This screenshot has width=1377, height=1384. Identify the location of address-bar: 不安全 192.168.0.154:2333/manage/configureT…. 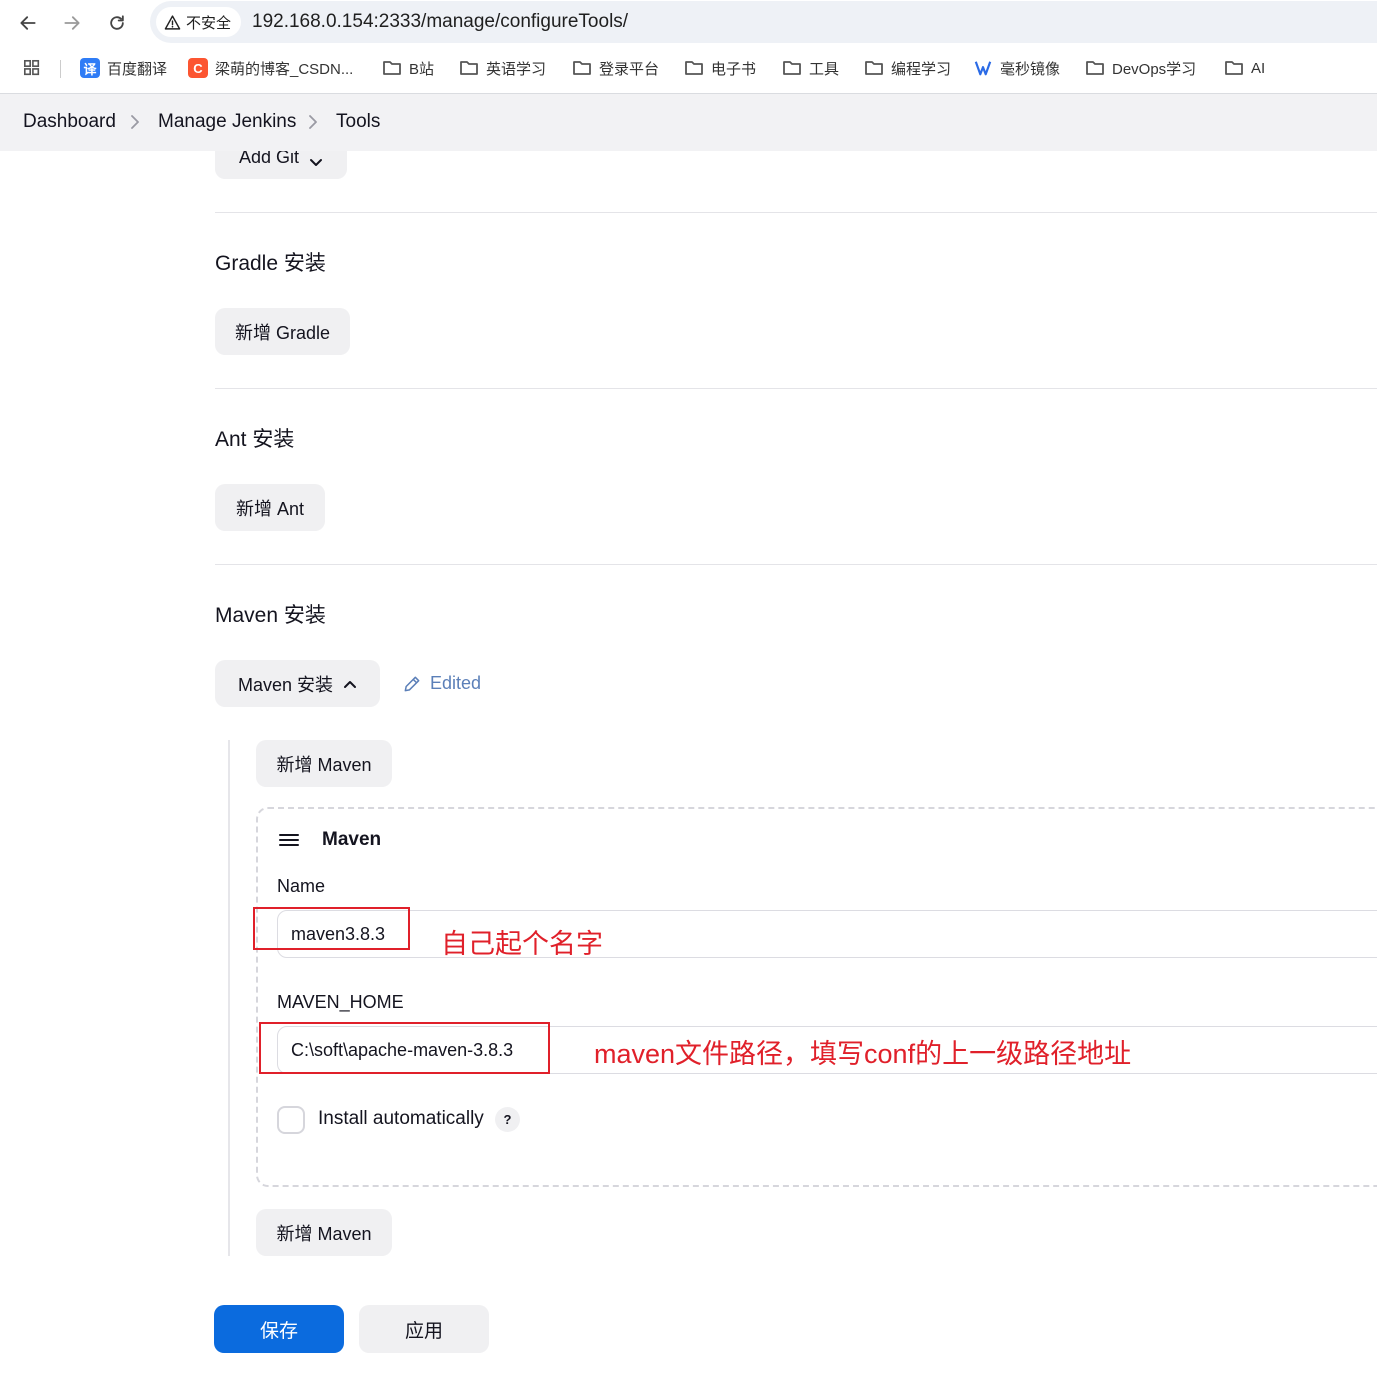
(763, 22).